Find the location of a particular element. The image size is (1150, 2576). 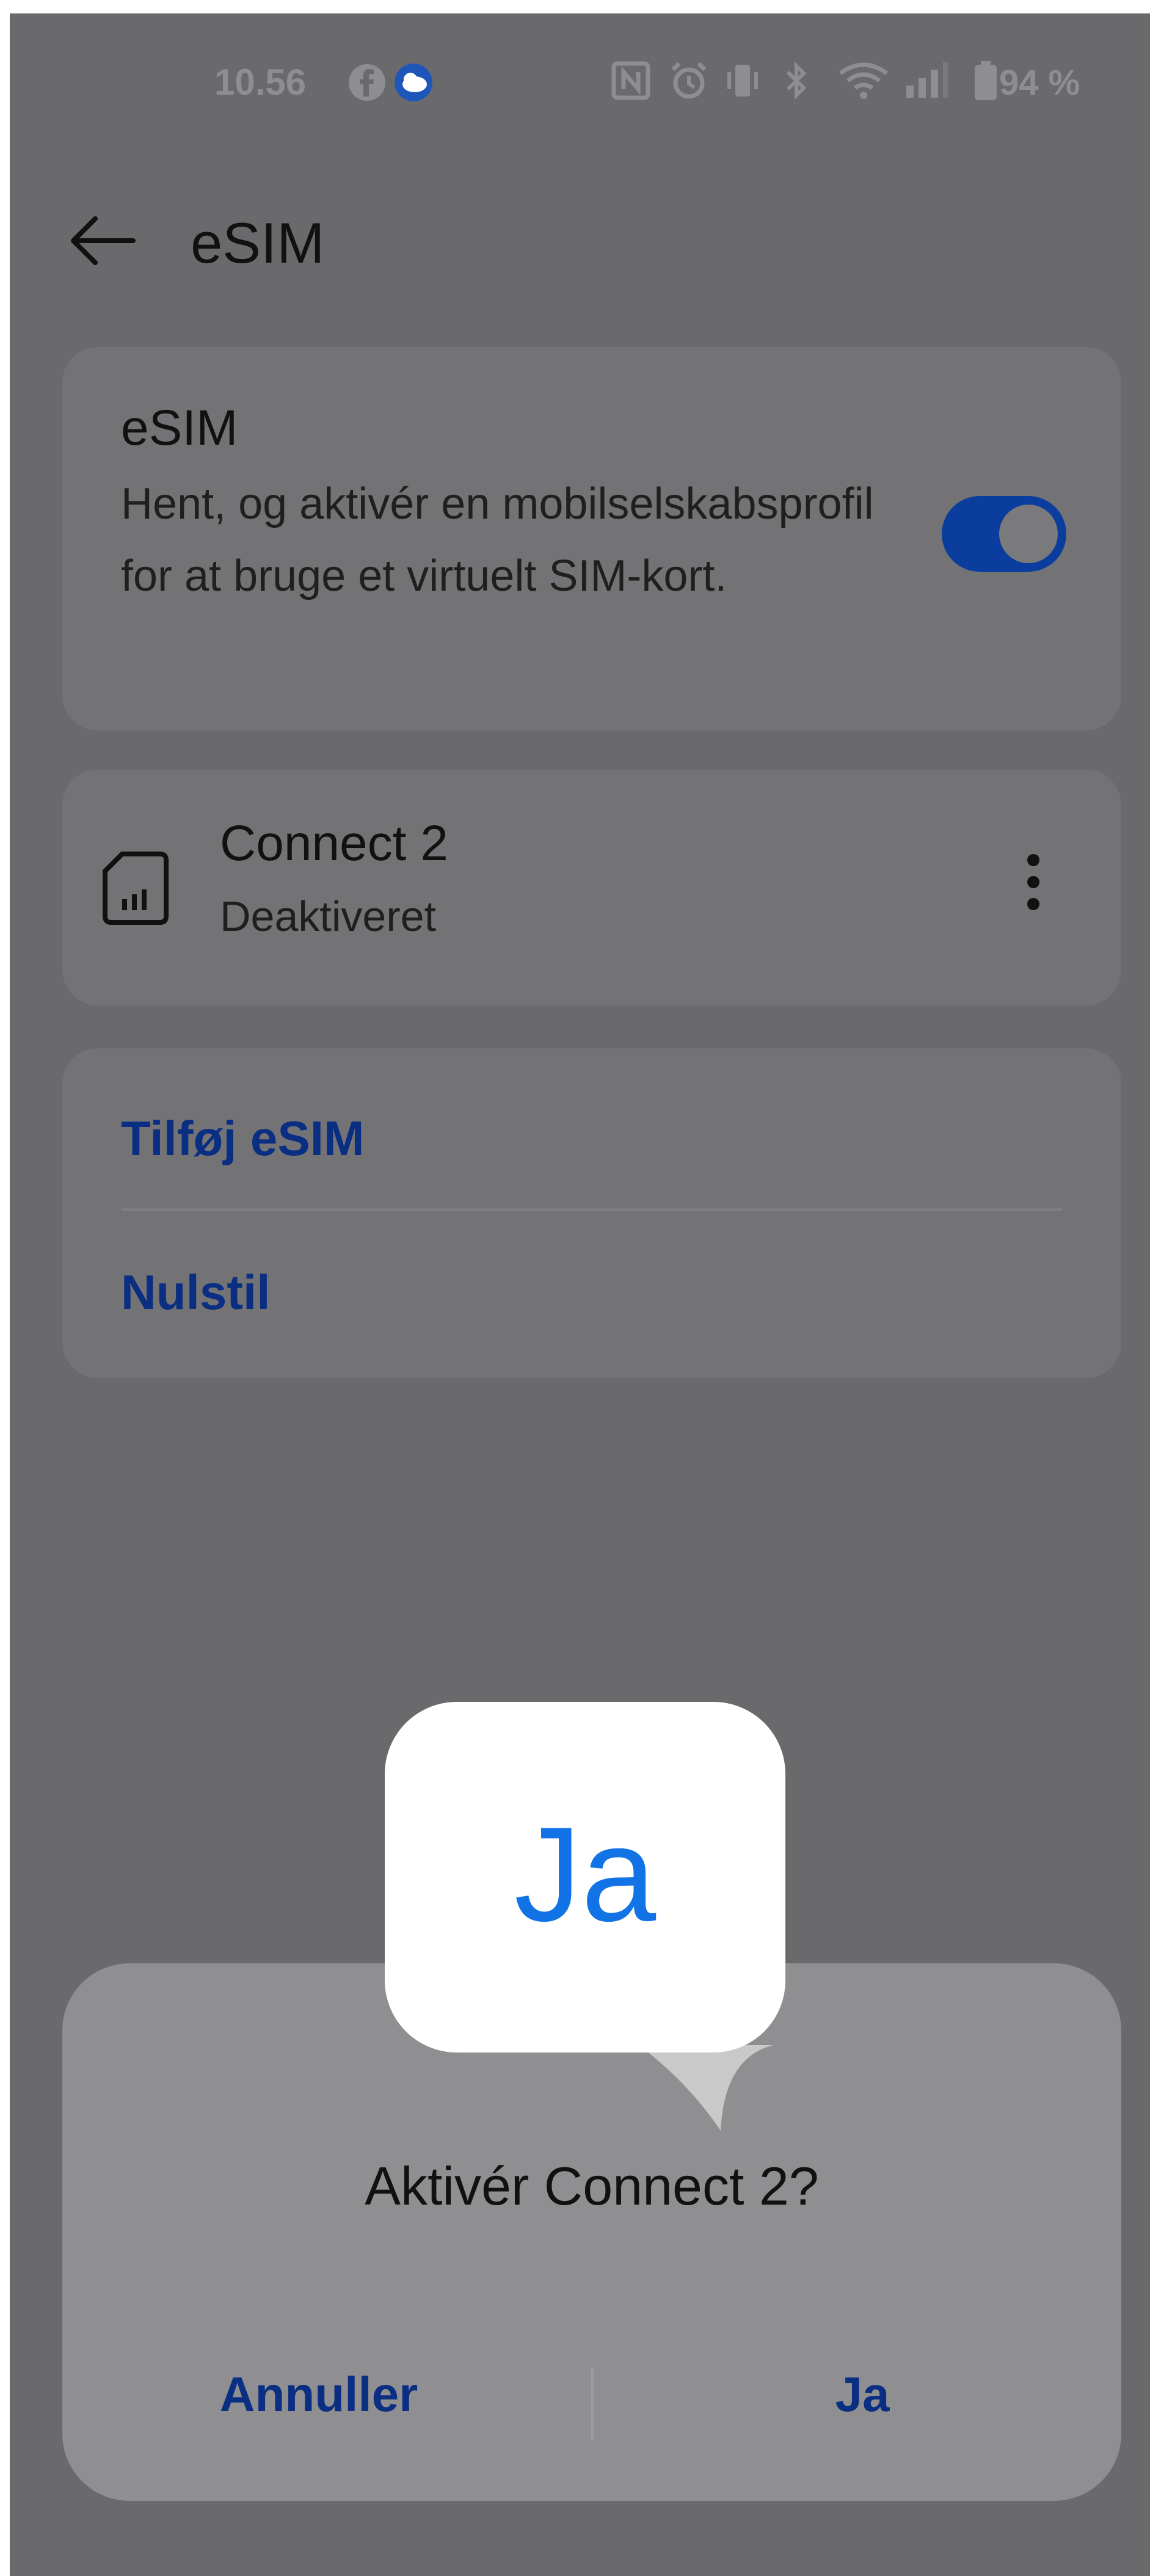

esim-actions-card: Tilføj eSIM Nulstil is located at coordinates (591, 1213).